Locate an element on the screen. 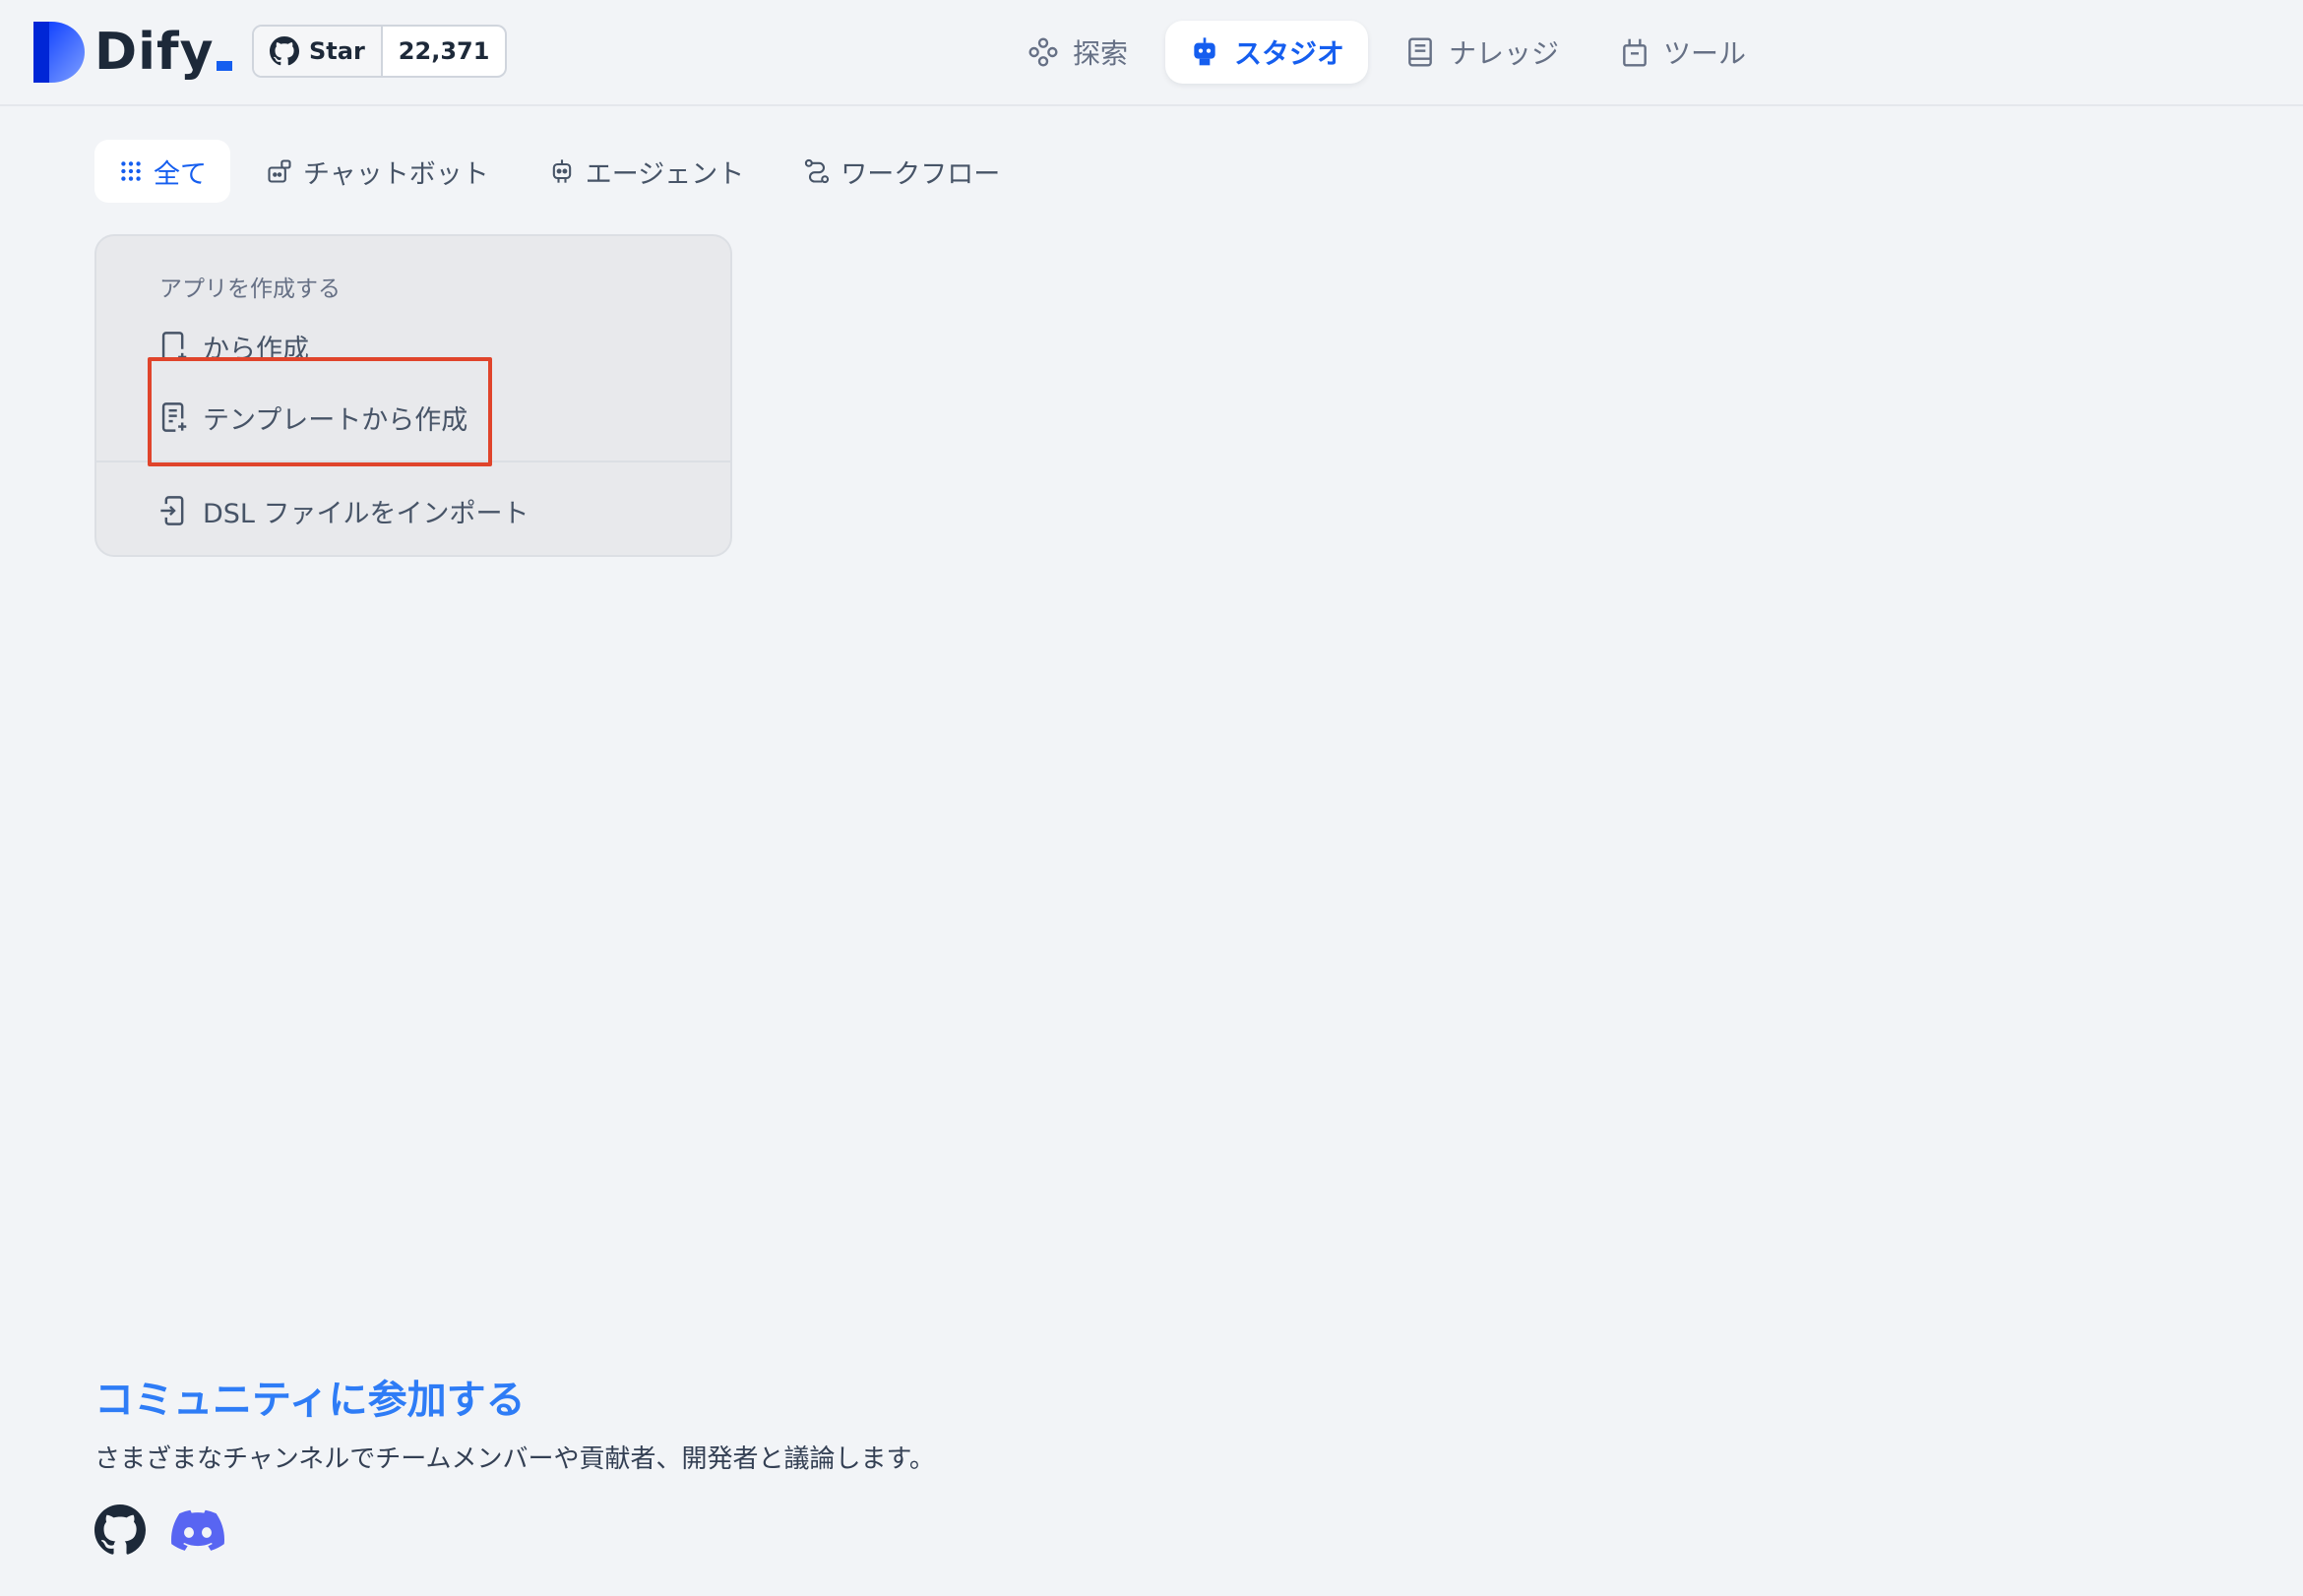 The image size is (2303, 1596). app-type-filter: 全て チャットボット エージェント ワークフロー is located at coordinates (564, 171).